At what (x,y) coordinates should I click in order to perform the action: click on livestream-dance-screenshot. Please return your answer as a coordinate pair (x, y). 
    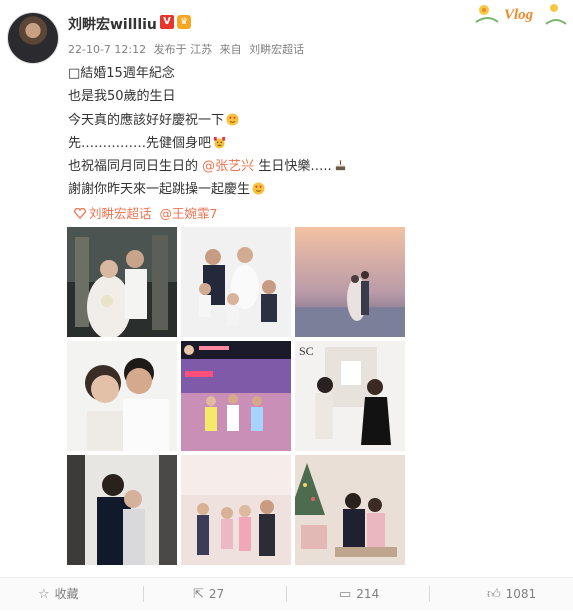
    Looking at the image, I should click on (236, 396).